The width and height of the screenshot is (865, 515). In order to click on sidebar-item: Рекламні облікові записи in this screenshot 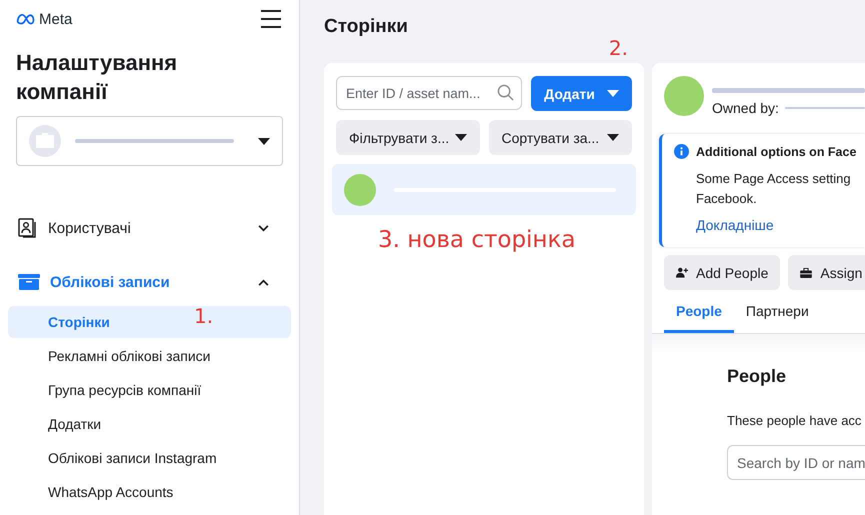, I will do `click(149, 356)`.